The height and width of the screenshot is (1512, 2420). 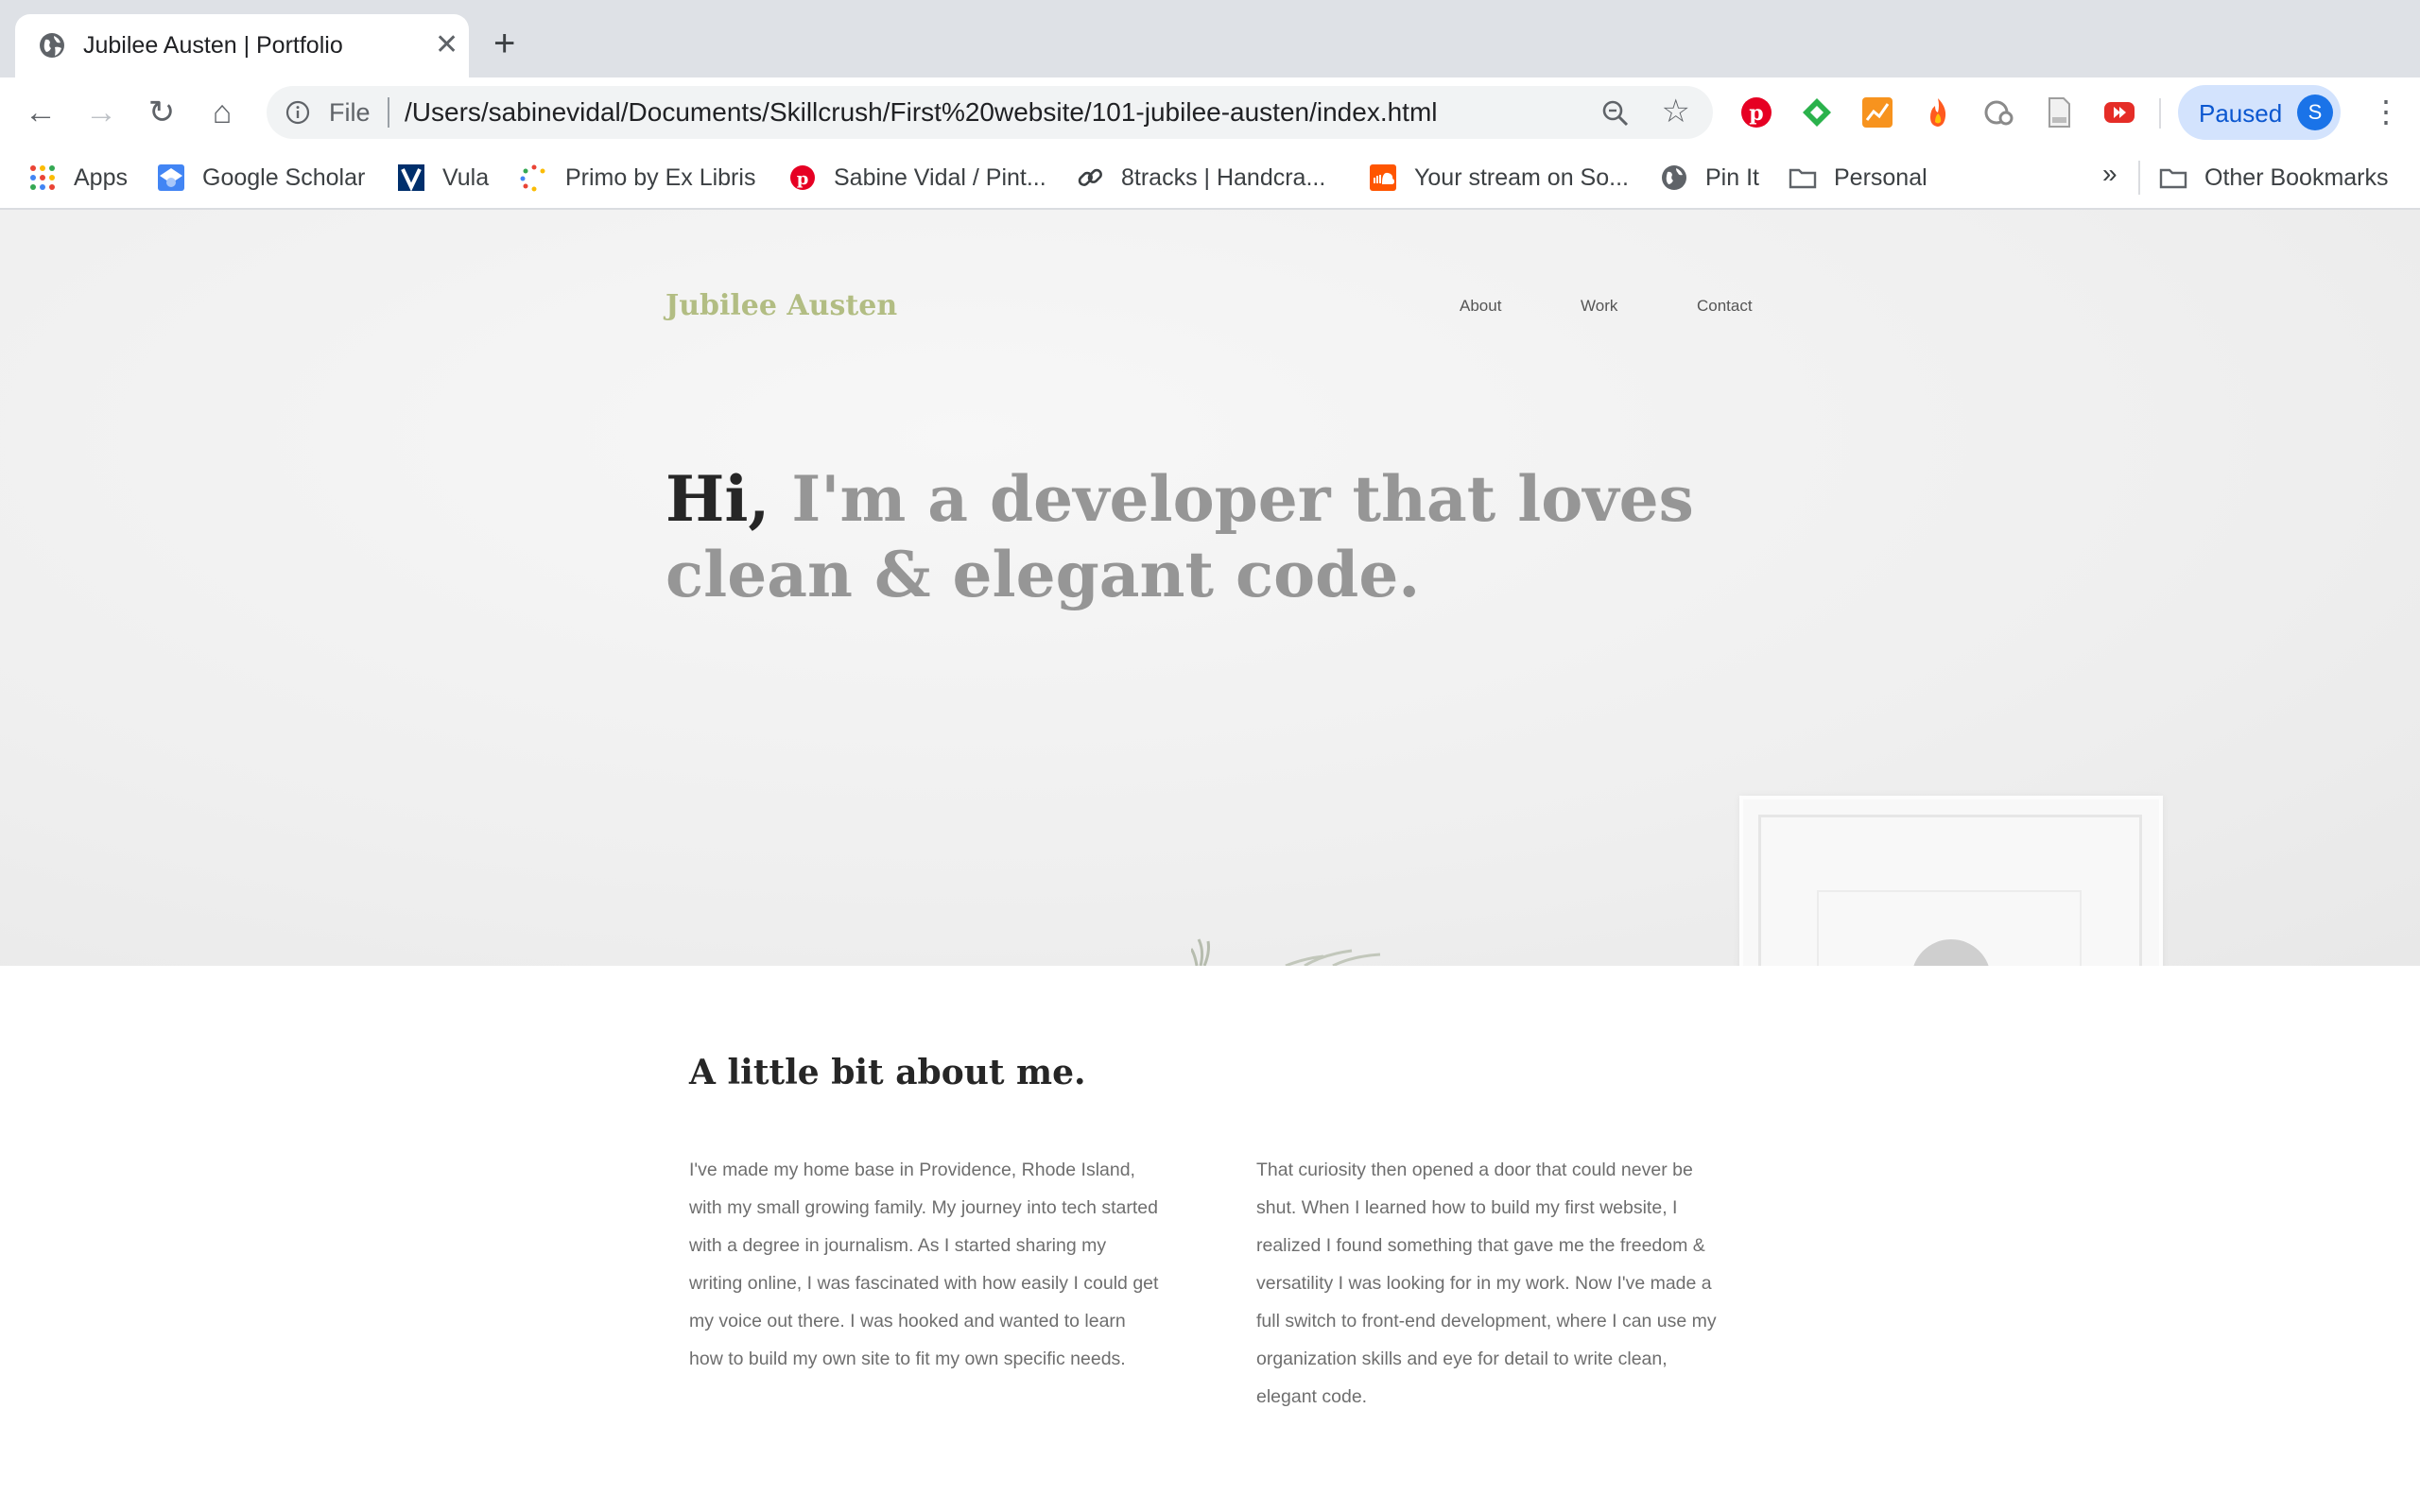 I want to click on soundcloud-icon, so click(x=1383, y=177).